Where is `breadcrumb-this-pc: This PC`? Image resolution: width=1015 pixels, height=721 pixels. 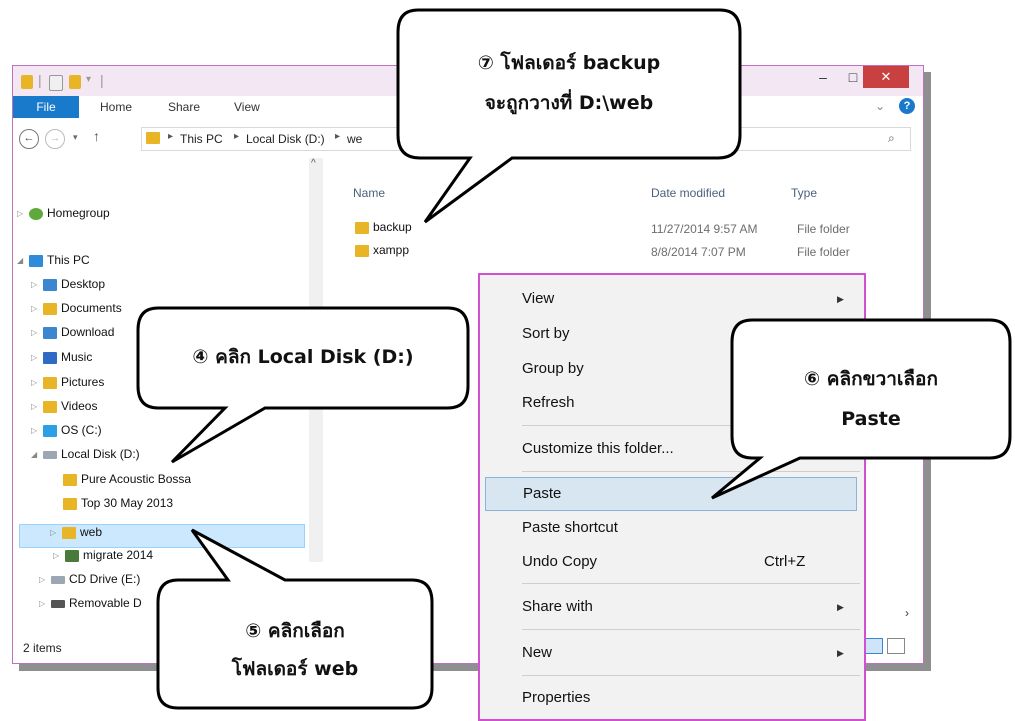 breadcrumb-this-pc: This PC is located at coordinates (201, 139).